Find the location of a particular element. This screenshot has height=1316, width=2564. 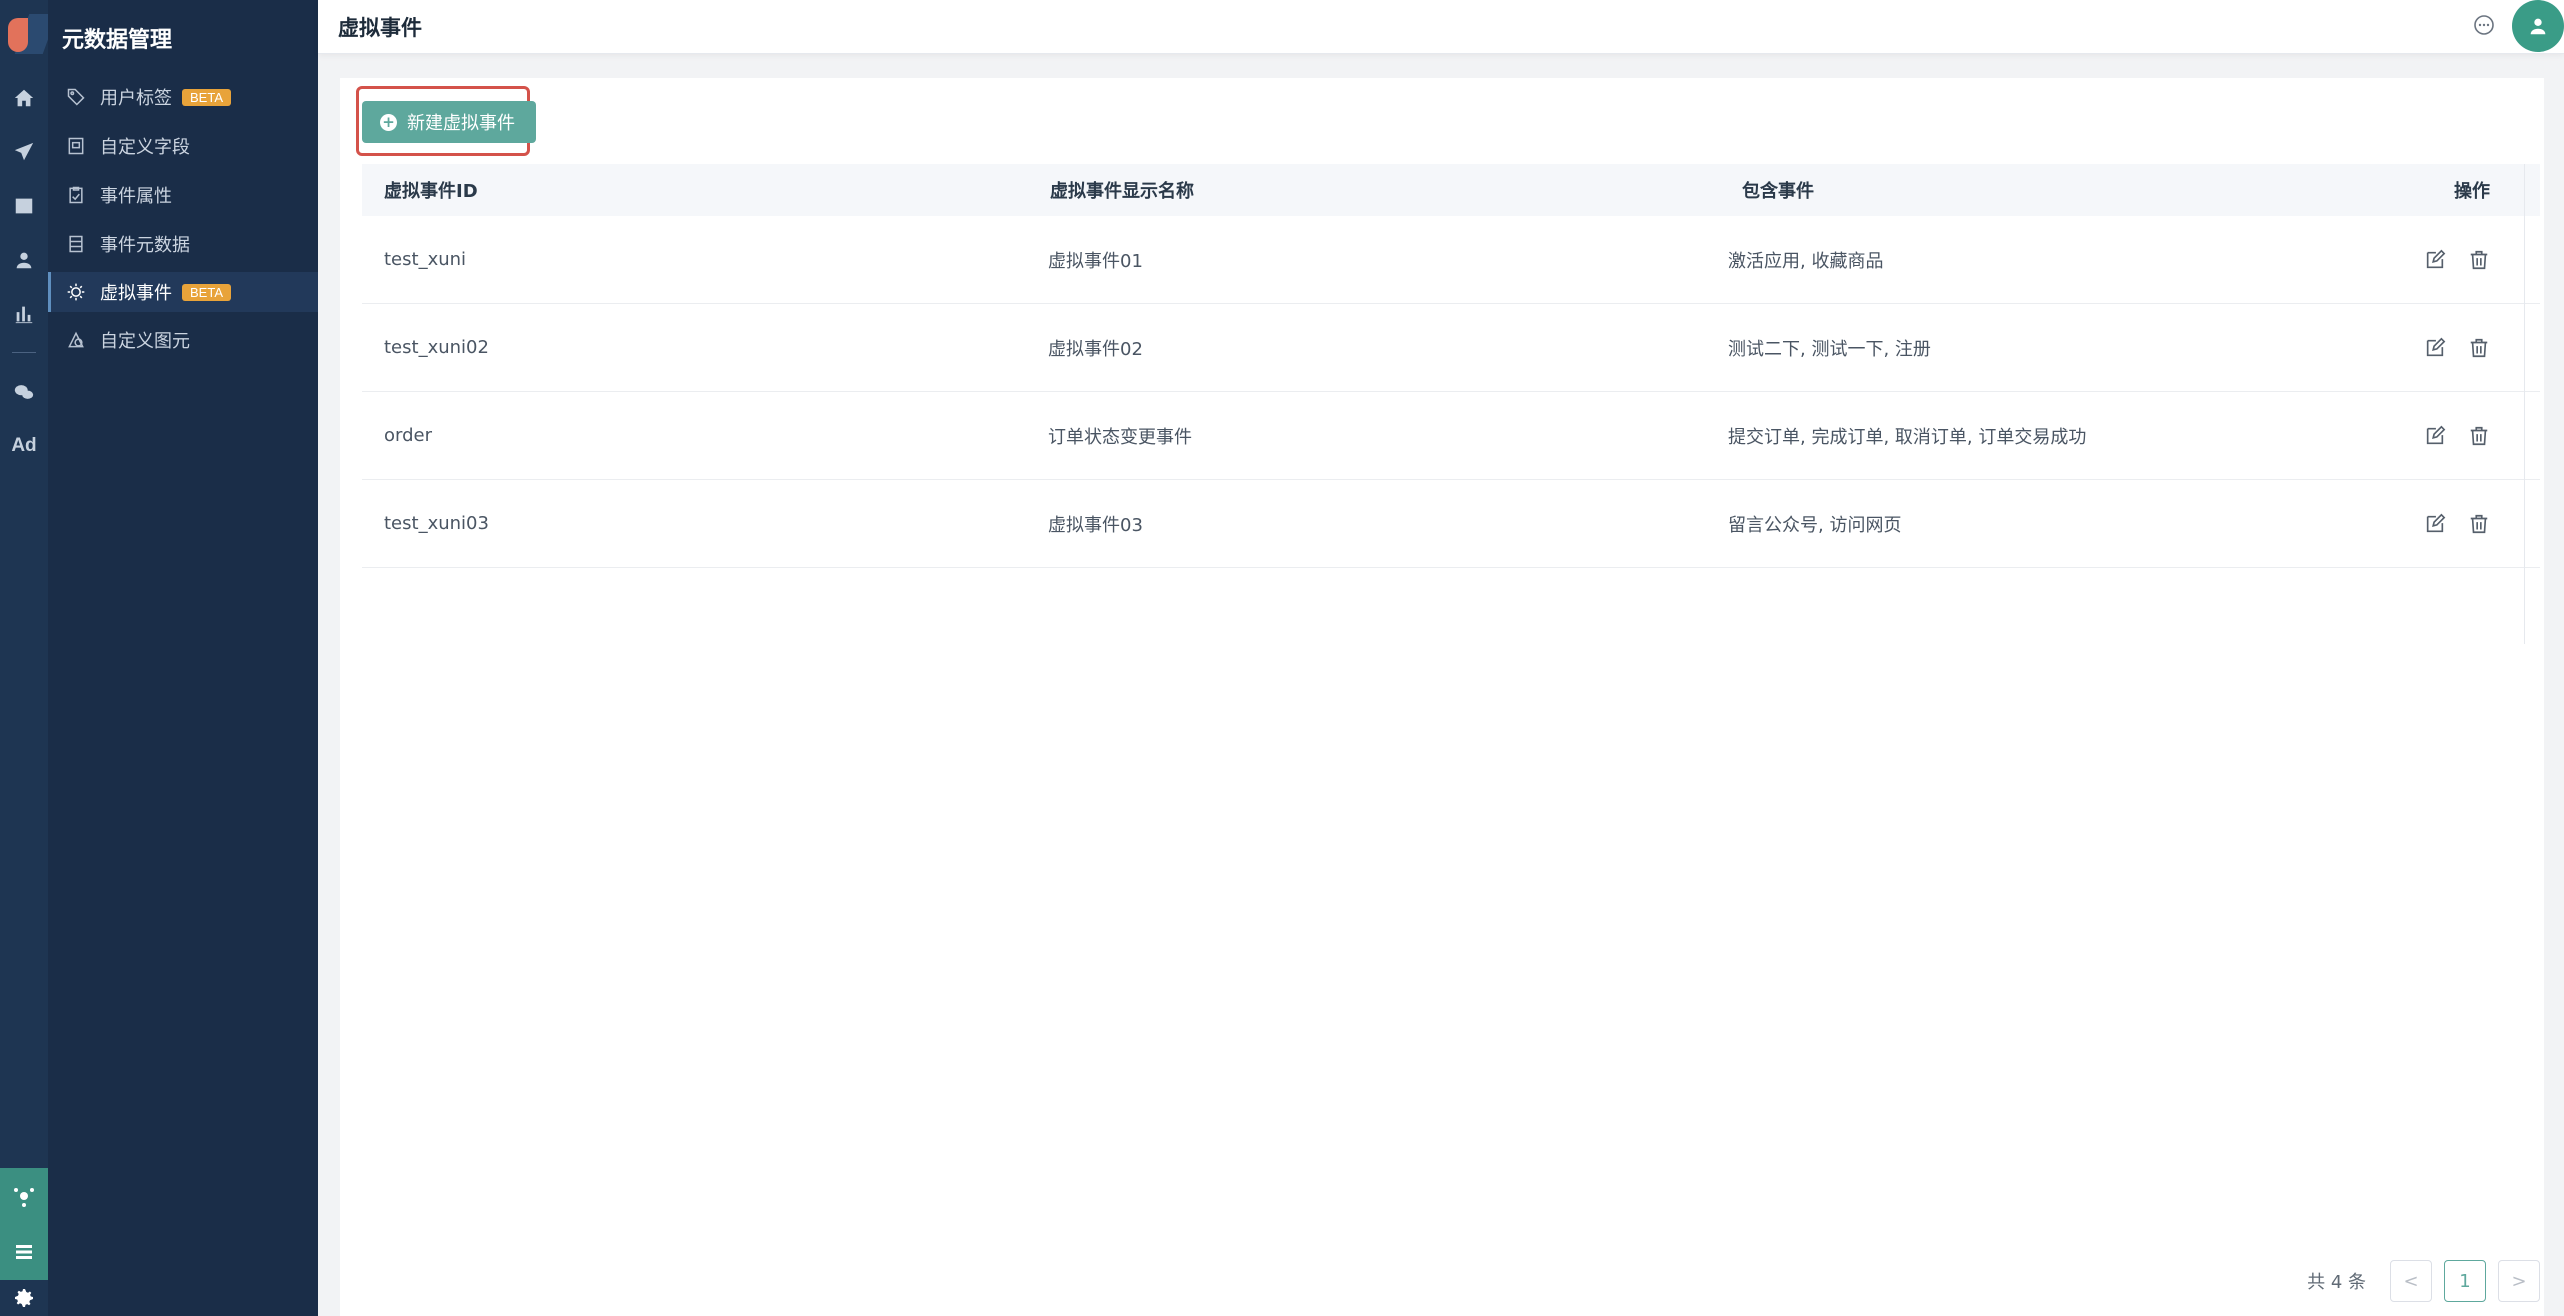

new-virtual-event-button: + 新建虚拟事件 is located at coordinates (449, 122).